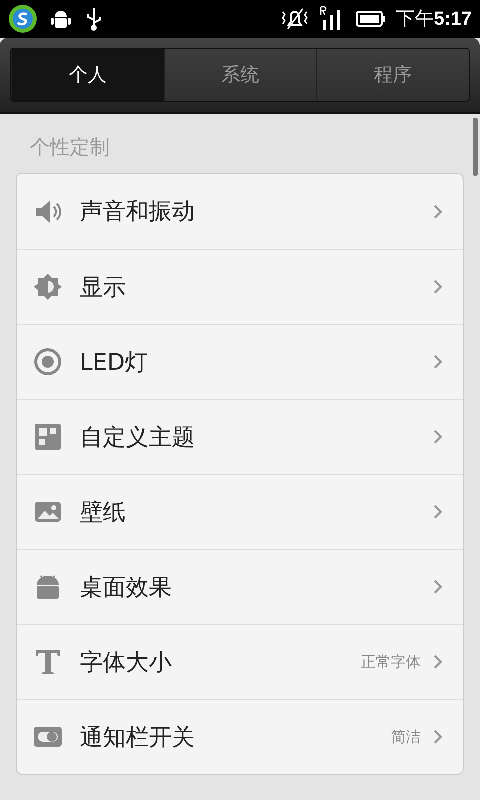  I want to click on settings-row: 字体大小 正常字体, so click(240, 661).